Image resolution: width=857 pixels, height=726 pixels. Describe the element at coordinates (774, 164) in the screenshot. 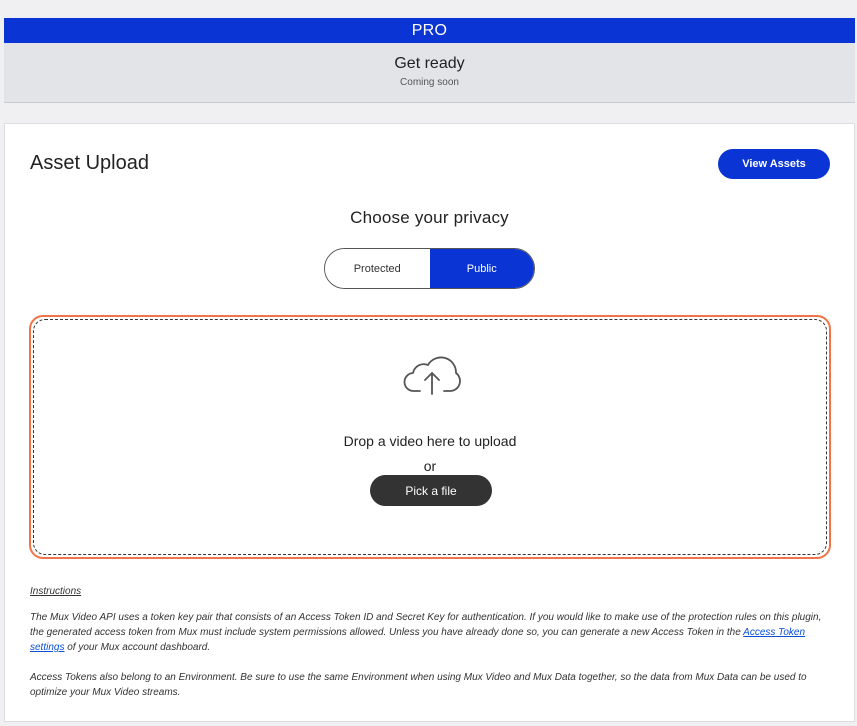

I see `view-assets-button: View Assets` at that location.